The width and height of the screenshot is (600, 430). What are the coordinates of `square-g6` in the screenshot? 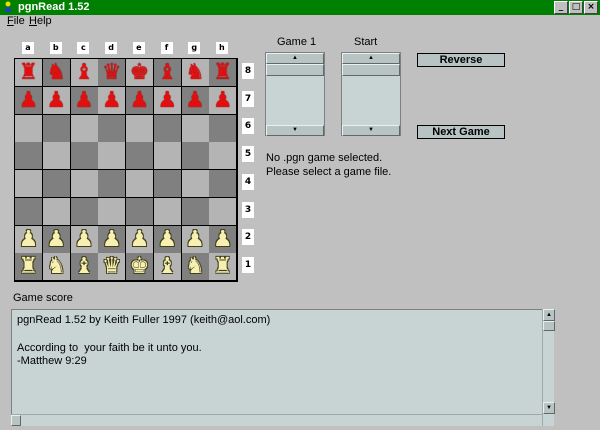 It's located at (195, 128).